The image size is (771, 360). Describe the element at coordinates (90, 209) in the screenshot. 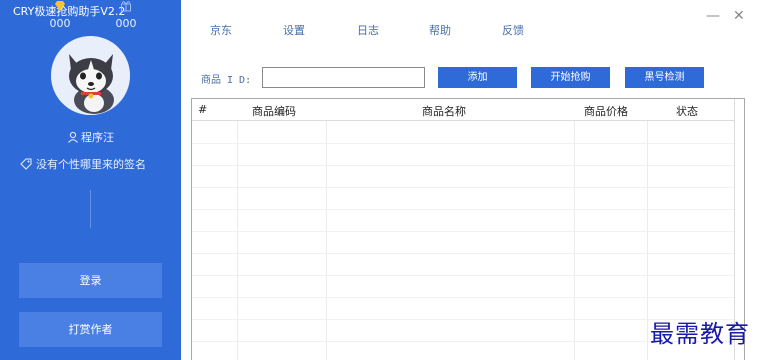

I see `stat-divider` at that location.